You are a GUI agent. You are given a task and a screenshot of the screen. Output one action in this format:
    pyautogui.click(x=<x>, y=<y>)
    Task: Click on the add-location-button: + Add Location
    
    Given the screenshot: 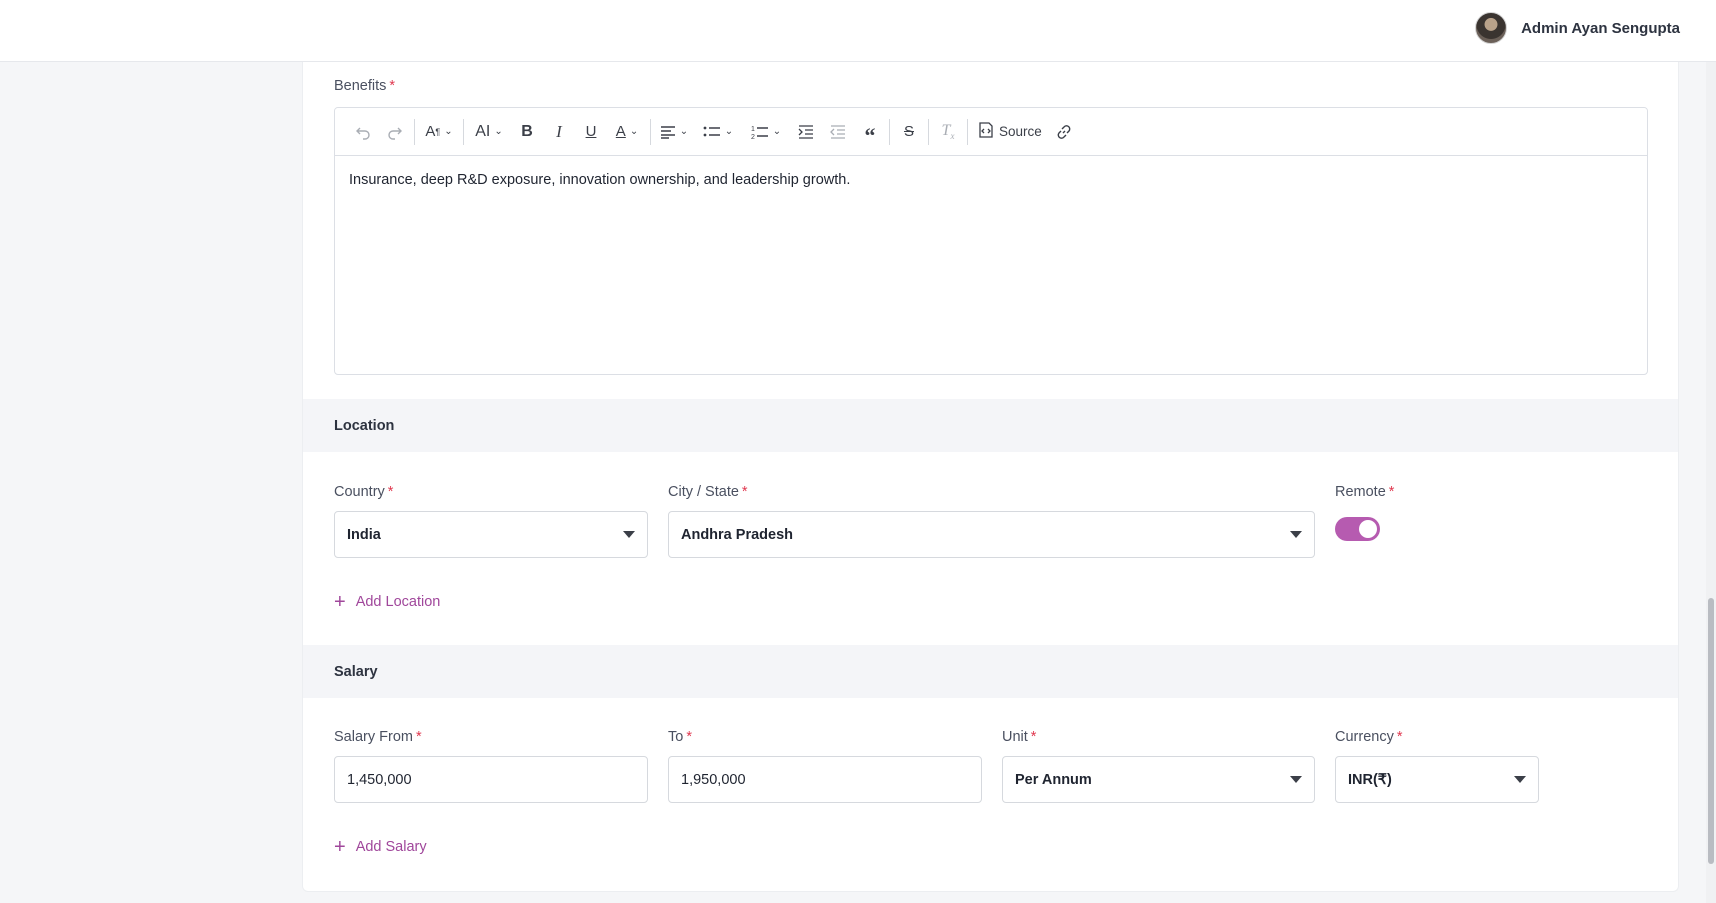 What is the action you would take?
    pyautogui.click(x=387, y=602)
    